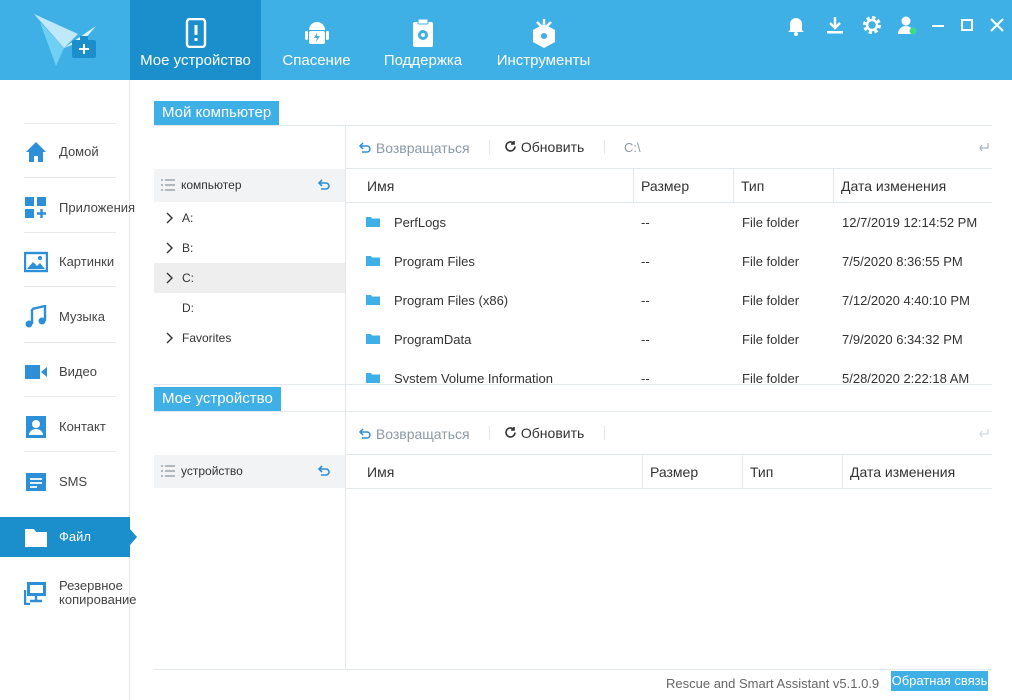 This screenshot has height=700, width=1012. I want to click on video-icon, so click(36, 372).